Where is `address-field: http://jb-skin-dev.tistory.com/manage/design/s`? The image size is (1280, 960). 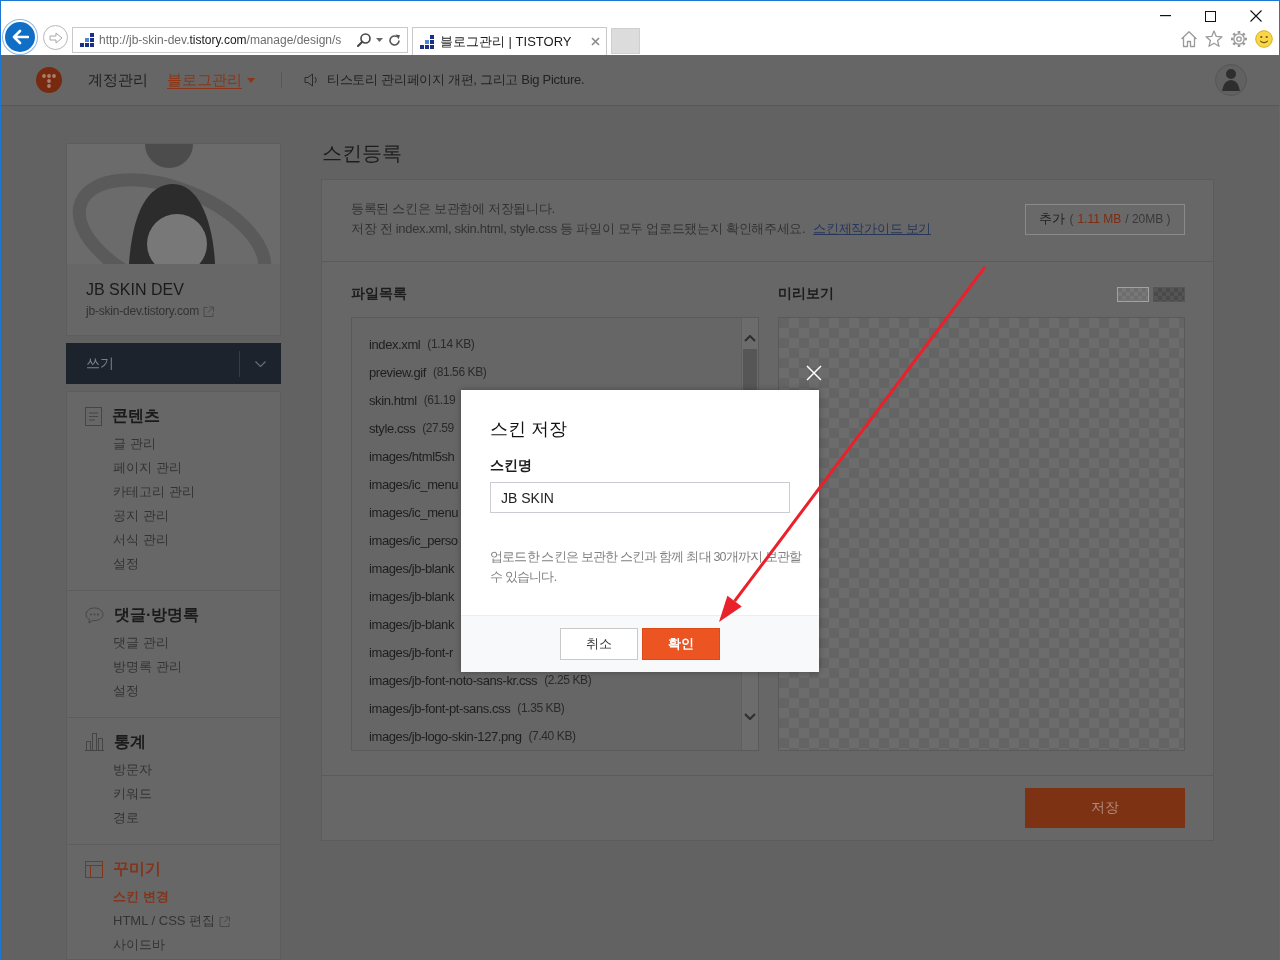
address-field: http://jb-skin-dev.tistory.com/manage/design/s is located at coordinates (225, 40).